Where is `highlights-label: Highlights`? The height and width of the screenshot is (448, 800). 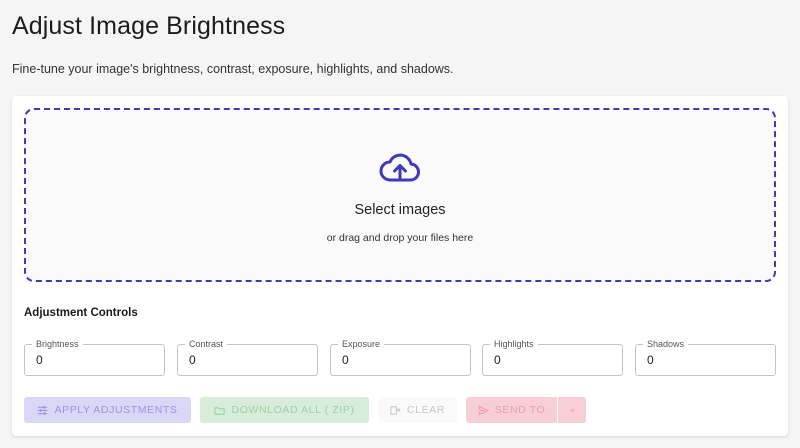 highlights-label: Highlights is located at coordinates (514, 344).